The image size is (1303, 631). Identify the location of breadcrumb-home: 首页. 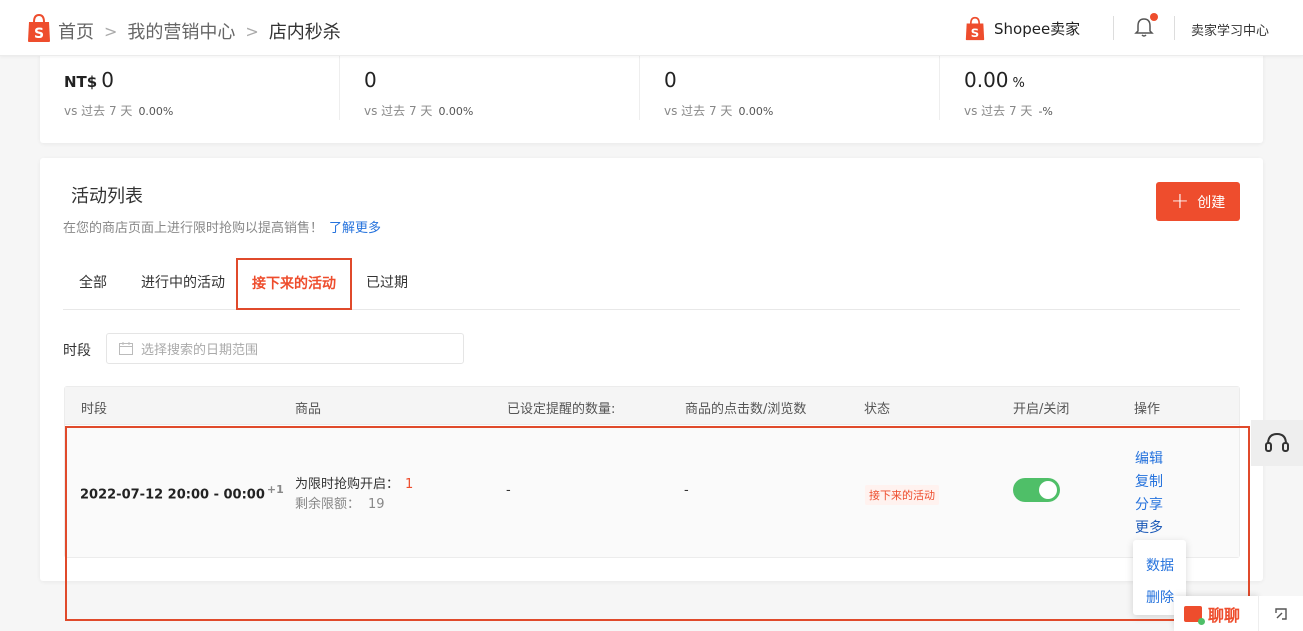
(76, 31).